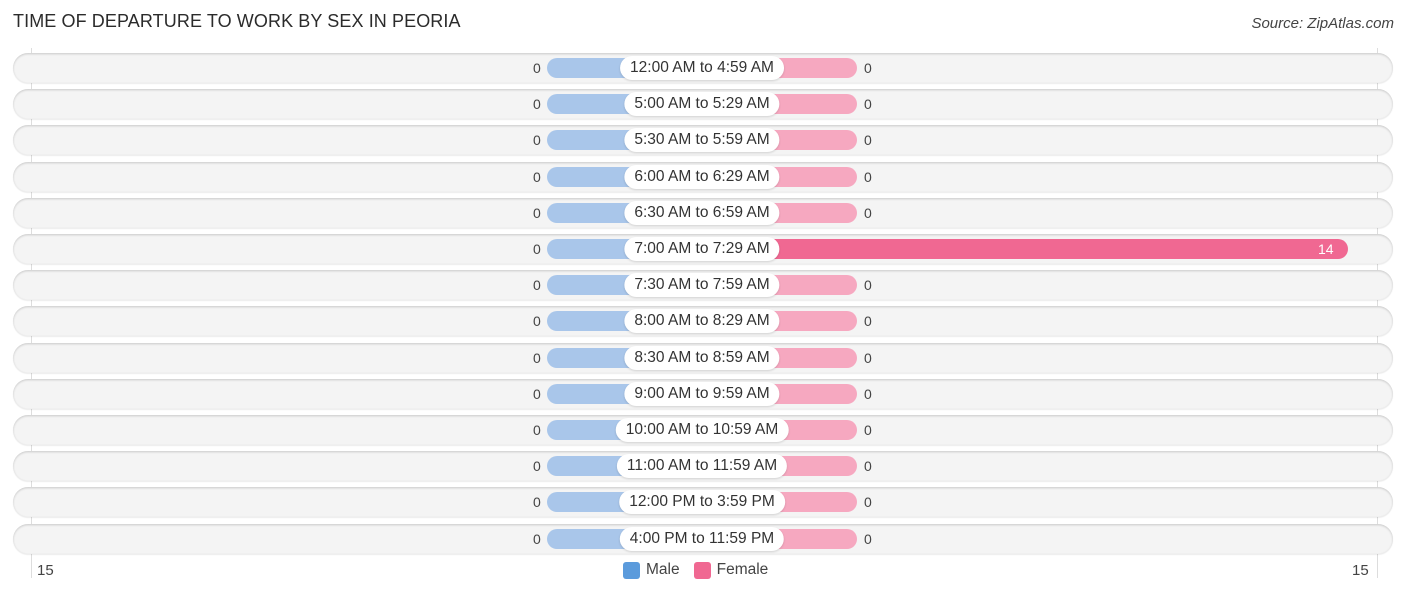 The image size is (1406, 595). Describe the element at coordinates (702, 570) in the screenshot. I see `legend-swatch-female` at that location.